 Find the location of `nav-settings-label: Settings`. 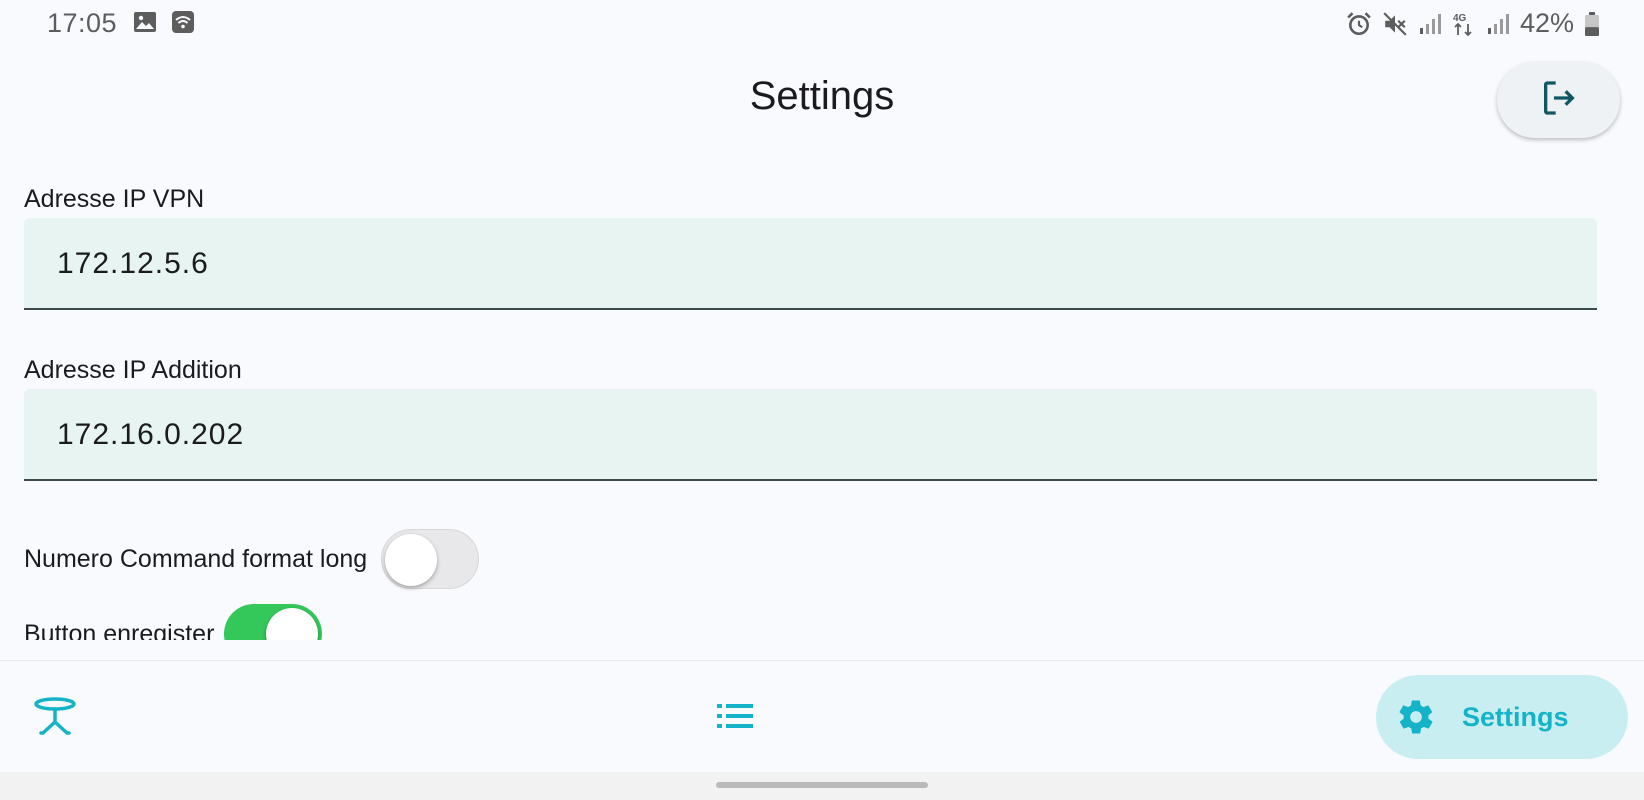

nav-settings-label: Settings is located at coordinates (1515, 716).